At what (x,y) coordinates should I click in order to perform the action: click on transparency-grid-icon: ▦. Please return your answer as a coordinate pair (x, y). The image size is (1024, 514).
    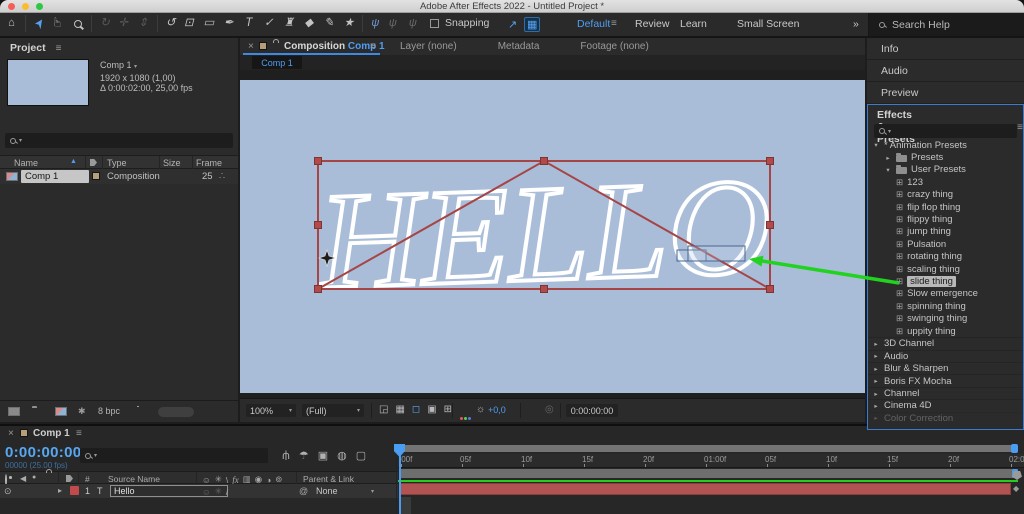
    Looking at the image, I should click on (399, 409).